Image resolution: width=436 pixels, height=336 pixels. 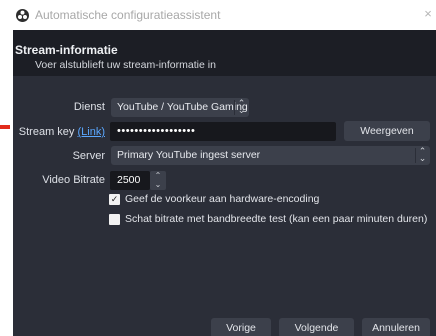 What do you see at coordinates (222, 199) in the screenshot?
I see `hardware-encoding-label: Geef de voorkeur aan hardware-encoding` at bounding box center [222, 199].